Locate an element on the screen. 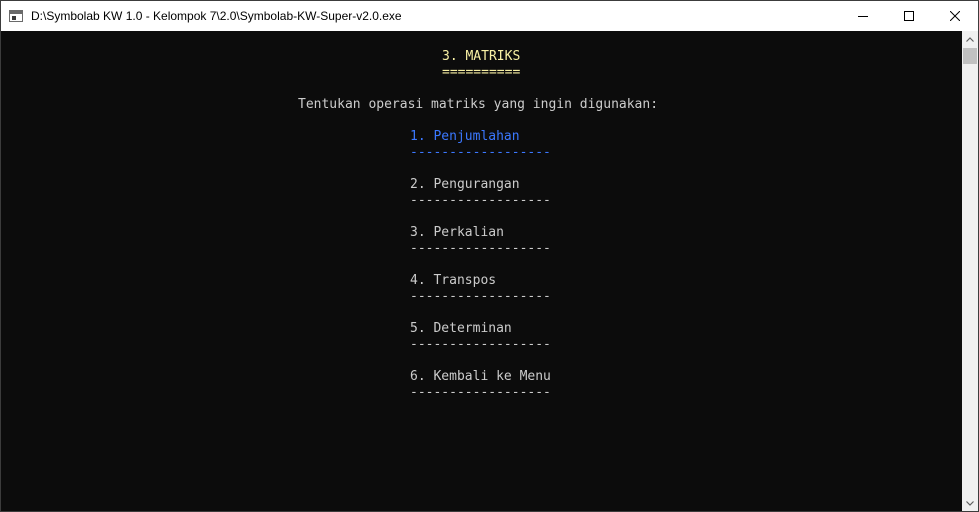  menu-heading-underline: ========== is located at coordinates (481, 72).